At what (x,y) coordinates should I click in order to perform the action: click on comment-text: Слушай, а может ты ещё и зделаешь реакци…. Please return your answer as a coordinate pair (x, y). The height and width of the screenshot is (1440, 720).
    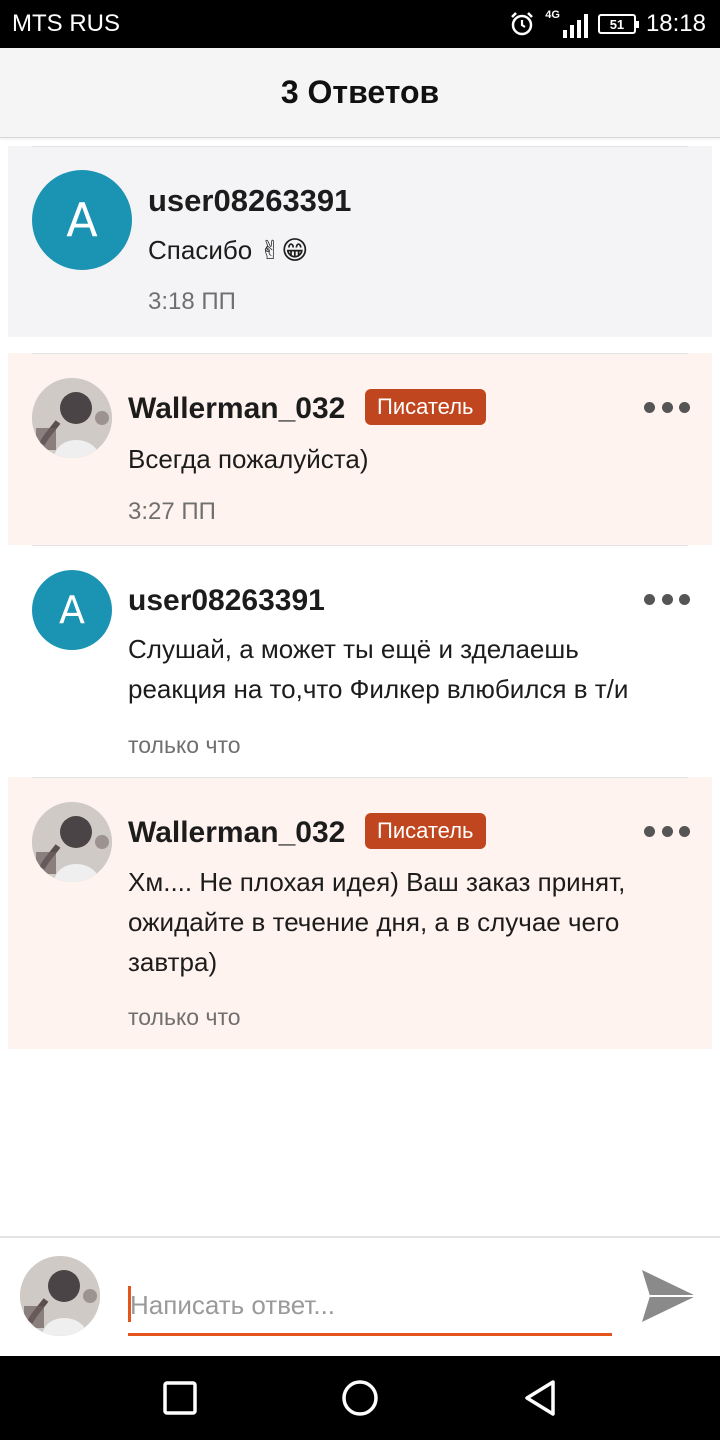
    Looking at the image, I should click on (378, 669).